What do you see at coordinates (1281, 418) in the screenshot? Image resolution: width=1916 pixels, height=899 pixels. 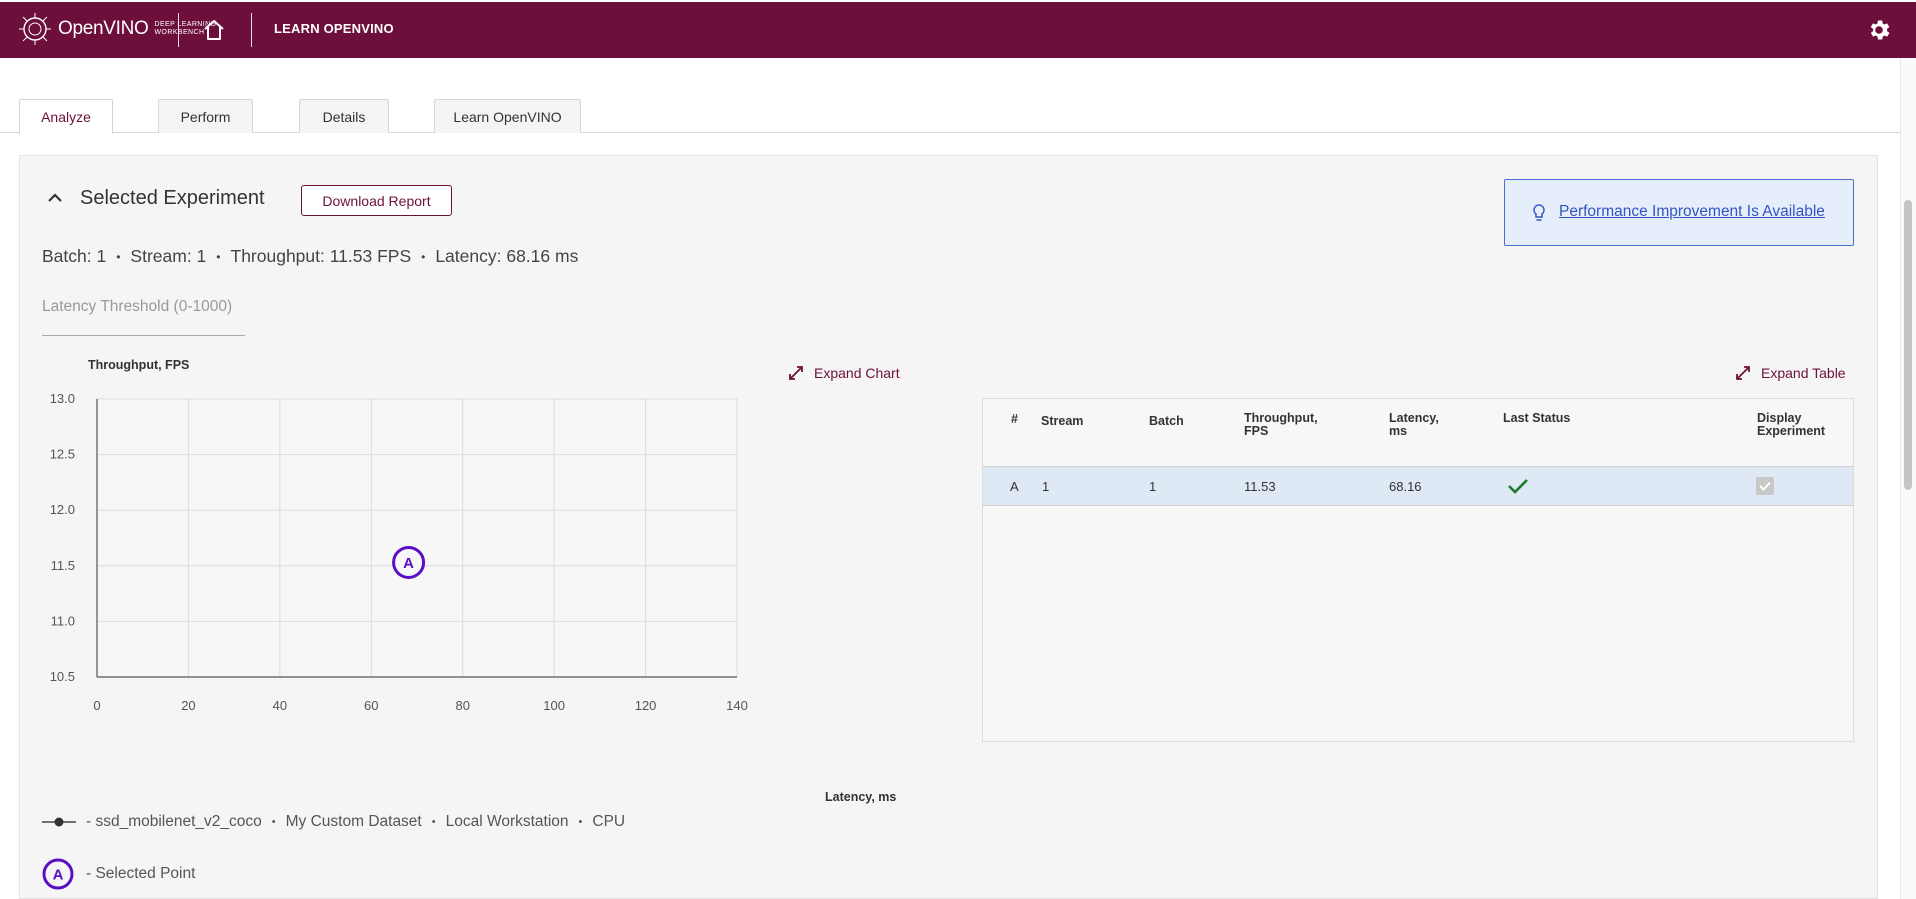 I see `column-header-throughput-line1: Throughput,` at bounding box center [1281, 418].